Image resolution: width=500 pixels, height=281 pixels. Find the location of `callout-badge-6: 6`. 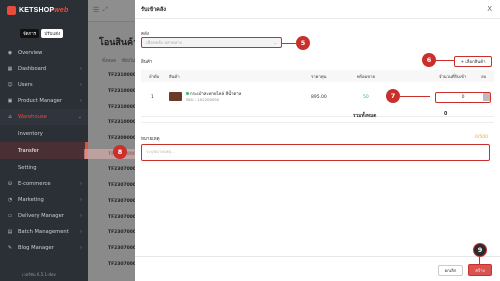

callout-badge-6: 6 is located at coordinates (429, 60).